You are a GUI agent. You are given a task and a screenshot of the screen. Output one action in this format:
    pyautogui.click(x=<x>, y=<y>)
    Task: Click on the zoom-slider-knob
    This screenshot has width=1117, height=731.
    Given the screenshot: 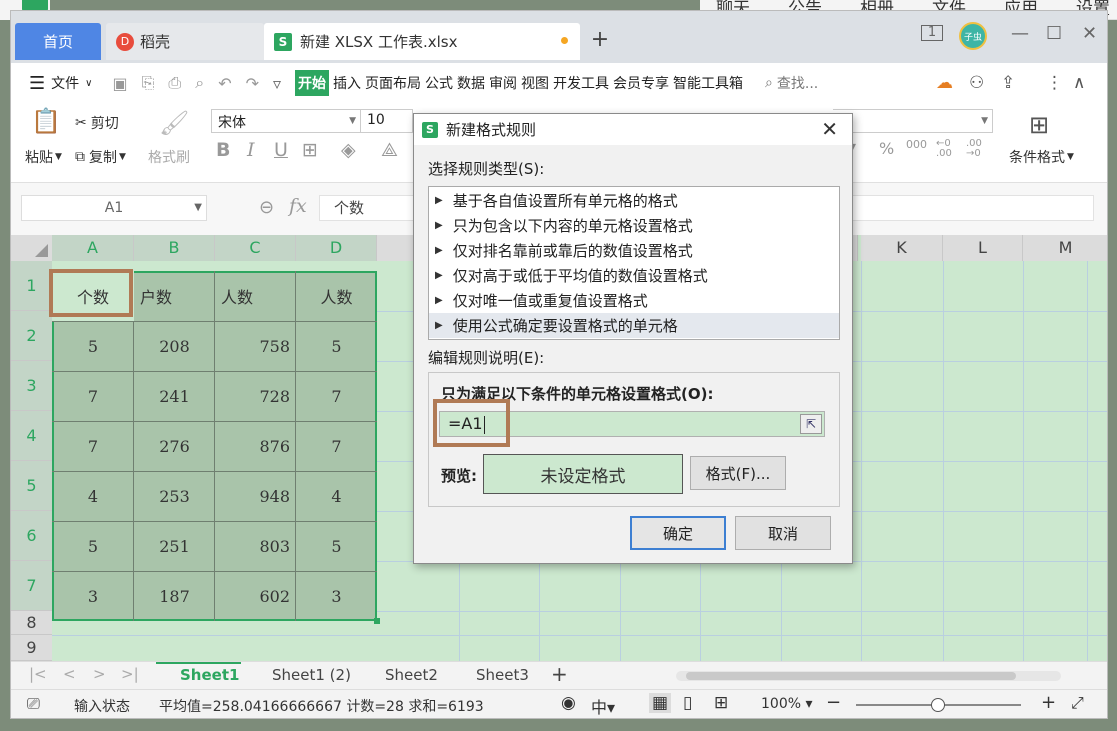 What is the action you would take?
    pyautogui.click(x=938, y=705)
    